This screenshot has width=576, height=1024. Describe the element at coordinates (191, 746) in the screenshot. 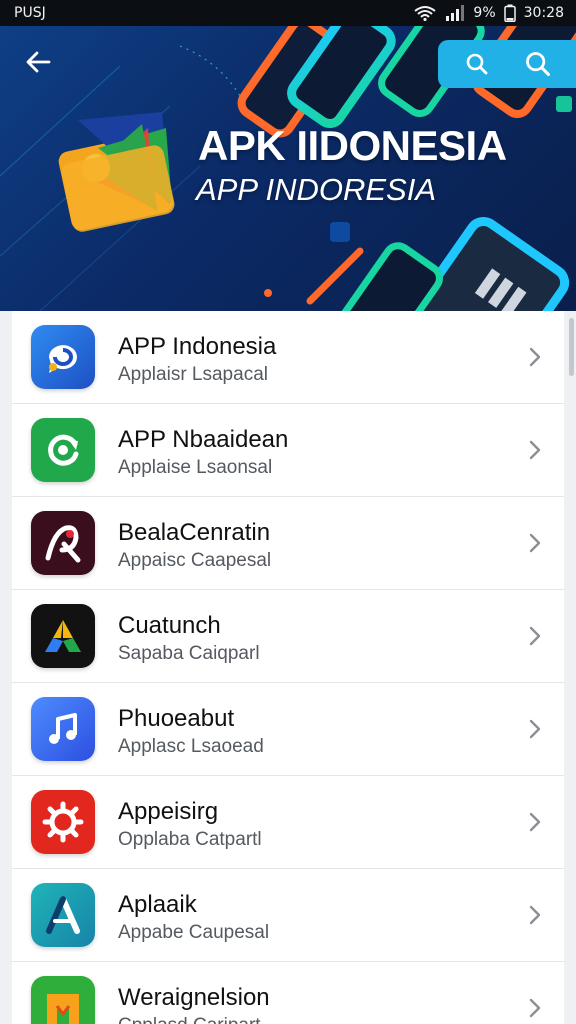

I see `app-subtitle: Applasc Lsaoead` at that location.